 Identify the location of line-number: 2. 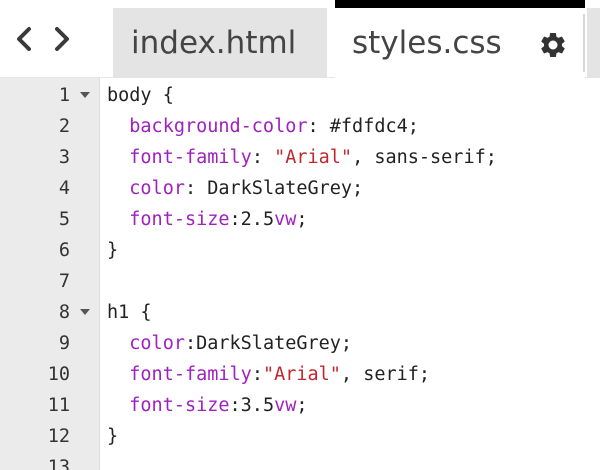
(64, 126).